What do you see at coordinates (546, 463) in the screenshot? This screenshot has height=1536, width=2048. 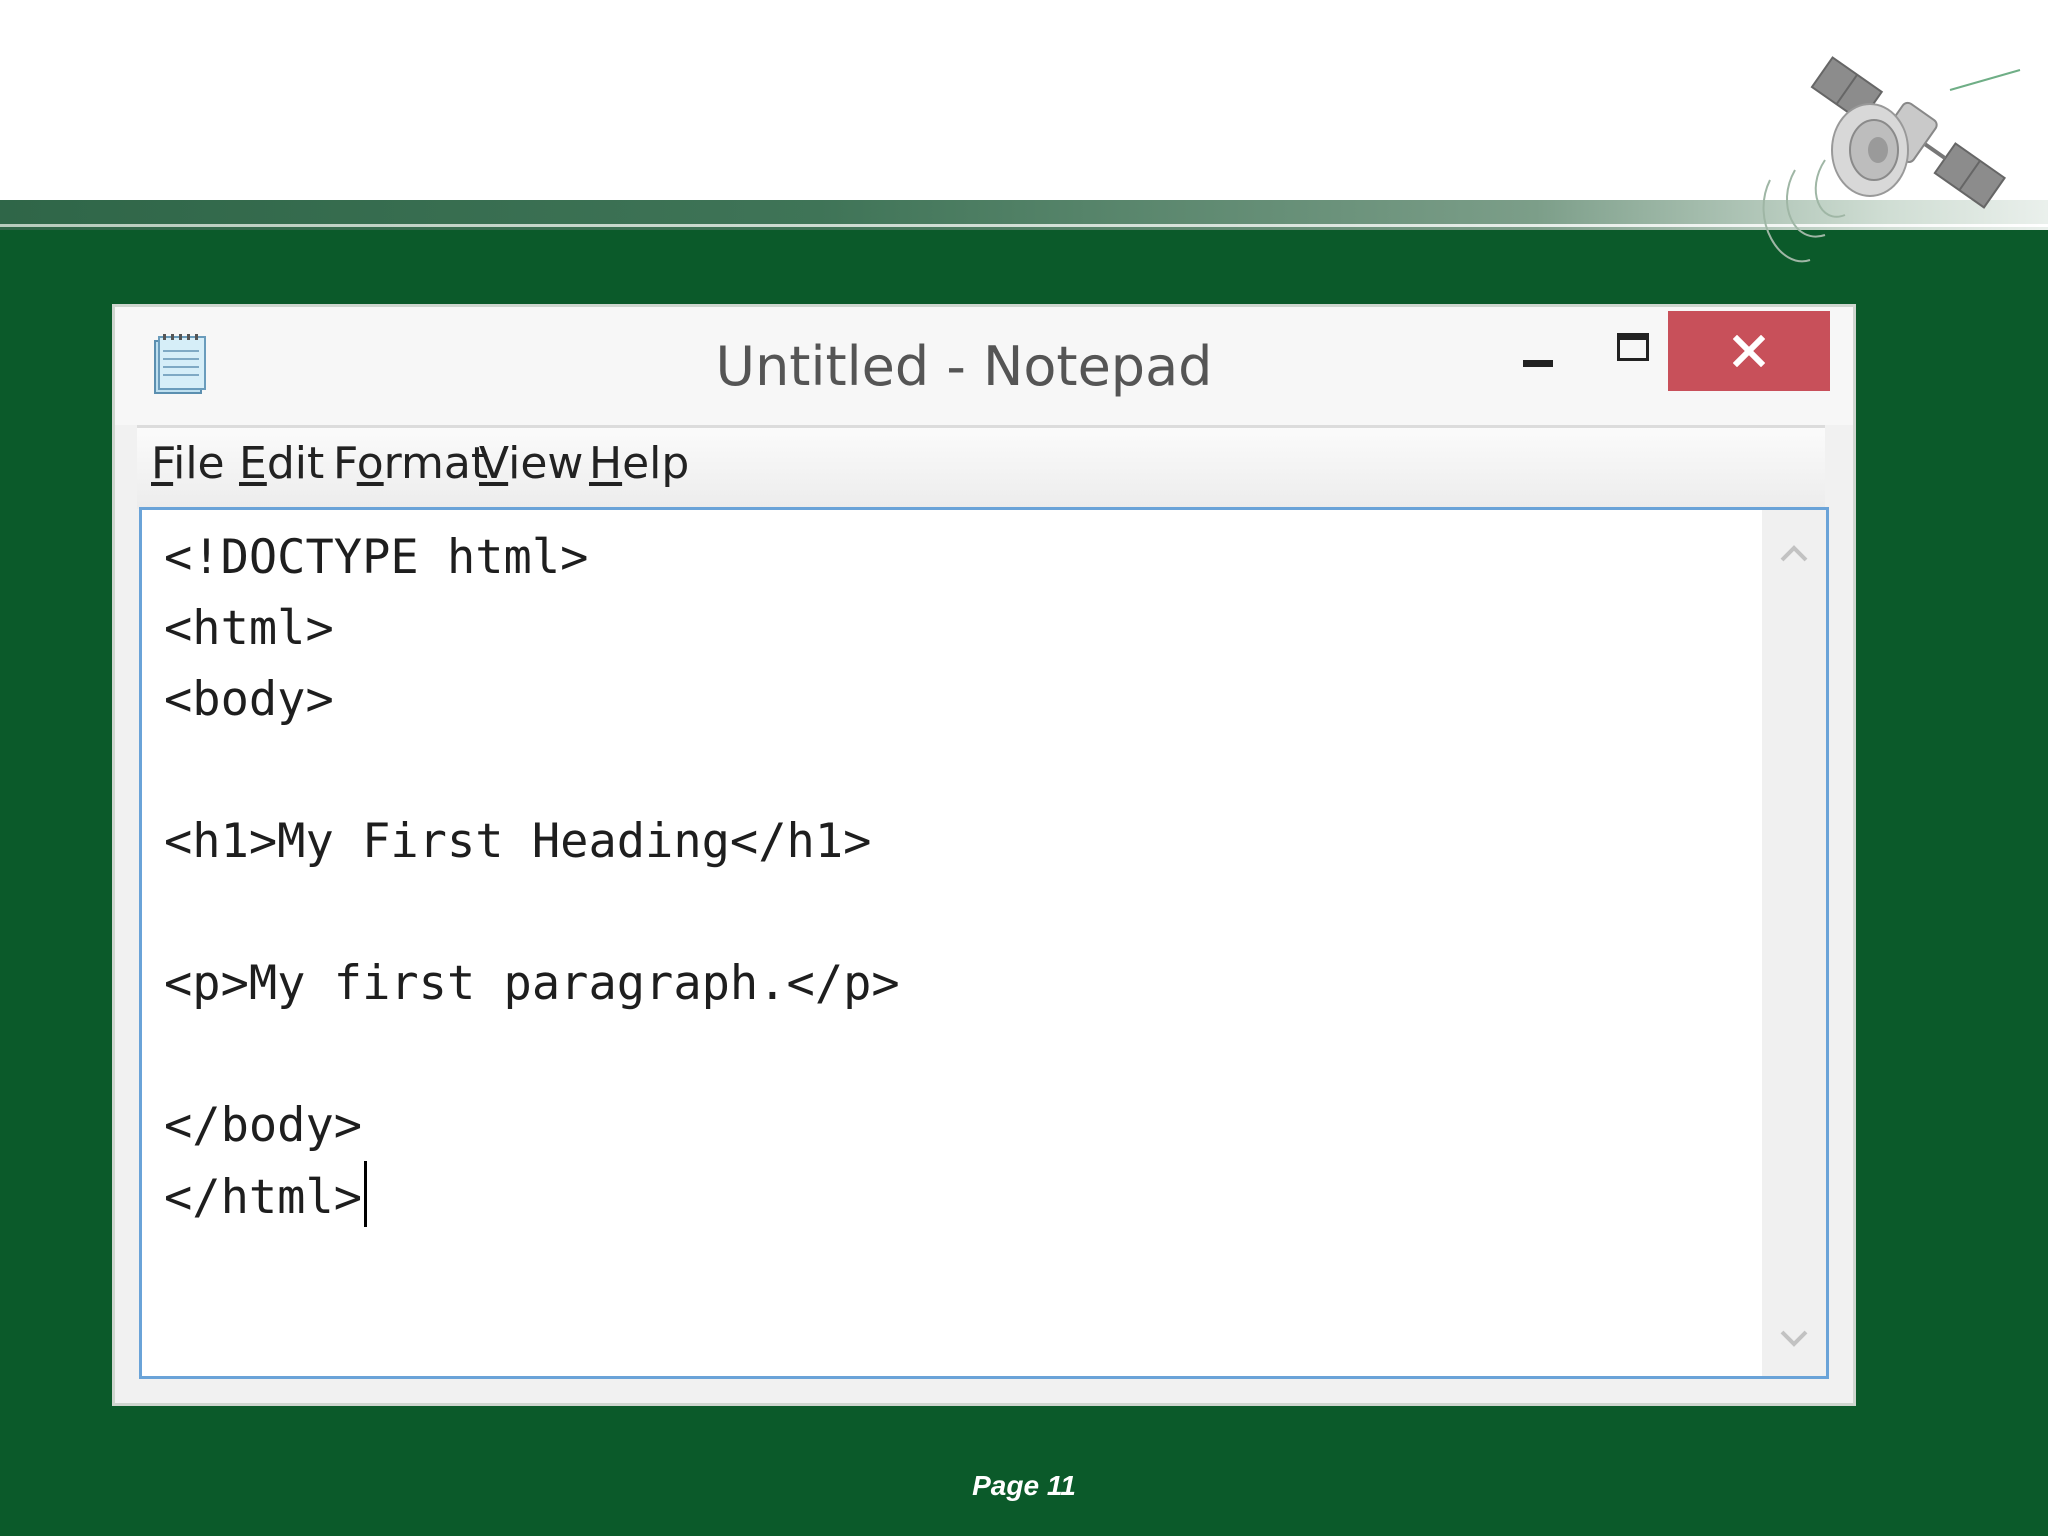 I see `menu-view-label: iew` at bounding box center [546, 463].